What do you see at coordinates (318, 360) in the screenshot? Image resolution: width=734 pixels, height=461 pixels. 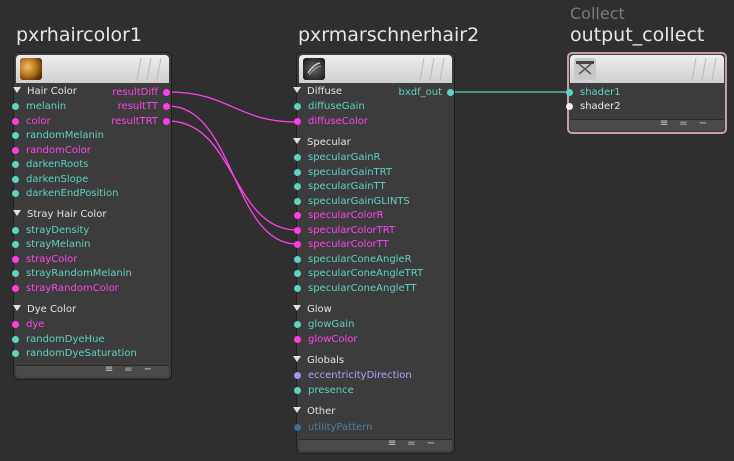 I see `group-globals: Globals` at bounding box center [318, 360].